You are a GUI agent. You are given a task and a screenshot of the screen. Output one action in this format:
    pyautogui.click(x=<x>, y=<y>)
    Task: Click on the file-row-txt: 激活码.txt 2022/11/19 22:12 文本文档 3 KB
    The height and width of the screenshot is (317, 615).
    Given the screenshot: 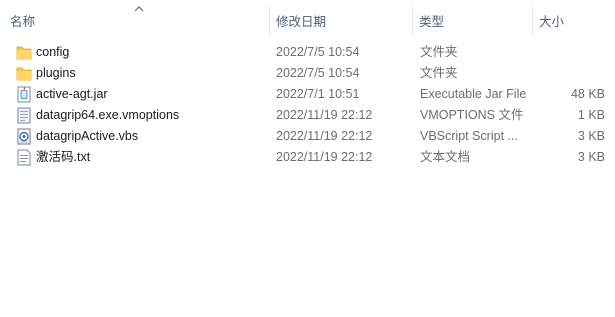 What is the action you would take?
    pyautogui.click(x=307, y=157)
    